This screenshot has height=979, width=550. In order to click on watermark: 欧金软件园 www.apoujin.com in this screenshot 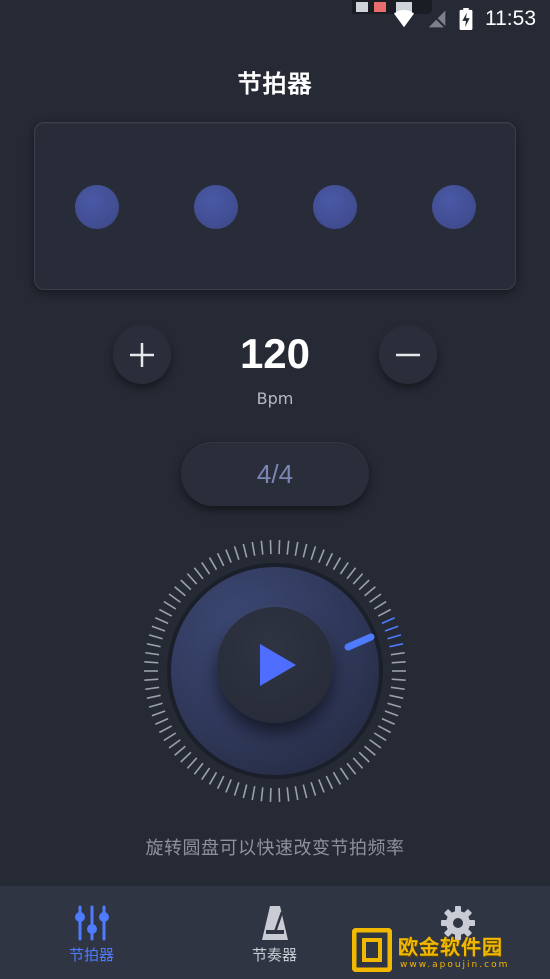, I will do `click(448, 950)`.